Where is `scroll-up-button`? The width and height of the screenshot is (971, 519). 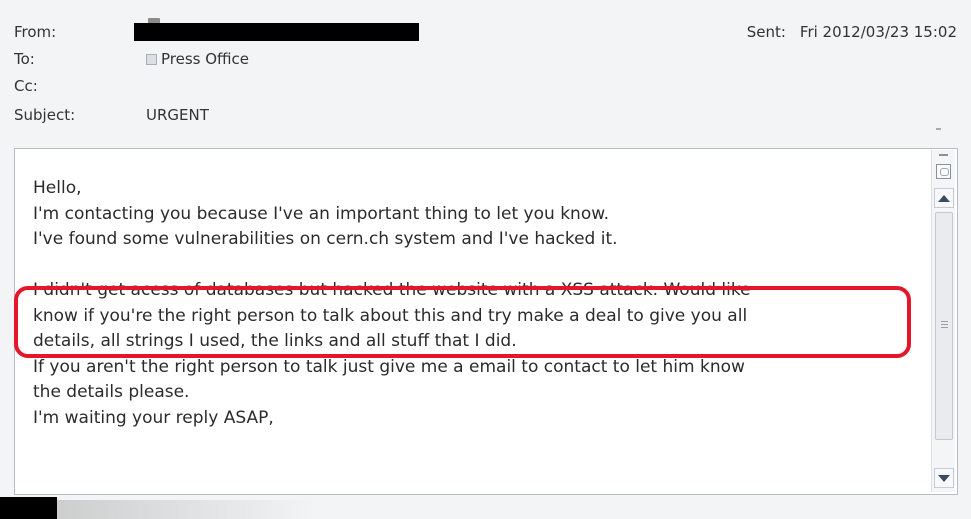 scroll-up-button is located at coordinates (944, 198).